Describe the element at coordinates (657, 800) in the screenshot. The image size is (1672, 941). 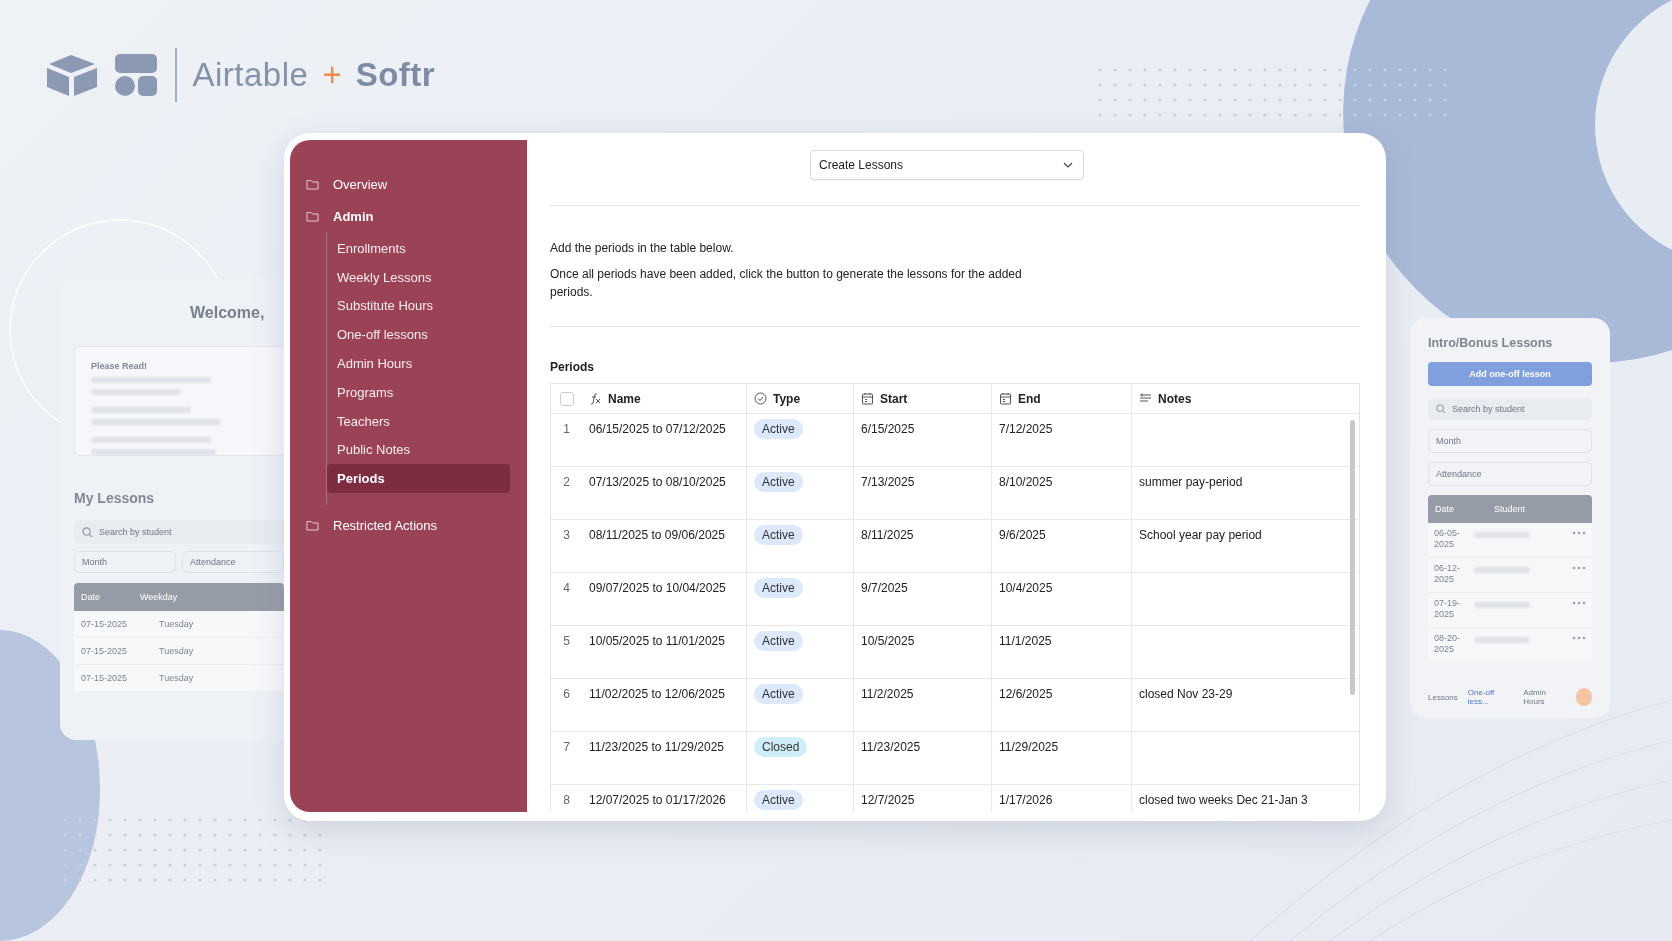
I see `table-cell: 12/07/2025 to 01/17/2026` at that location.